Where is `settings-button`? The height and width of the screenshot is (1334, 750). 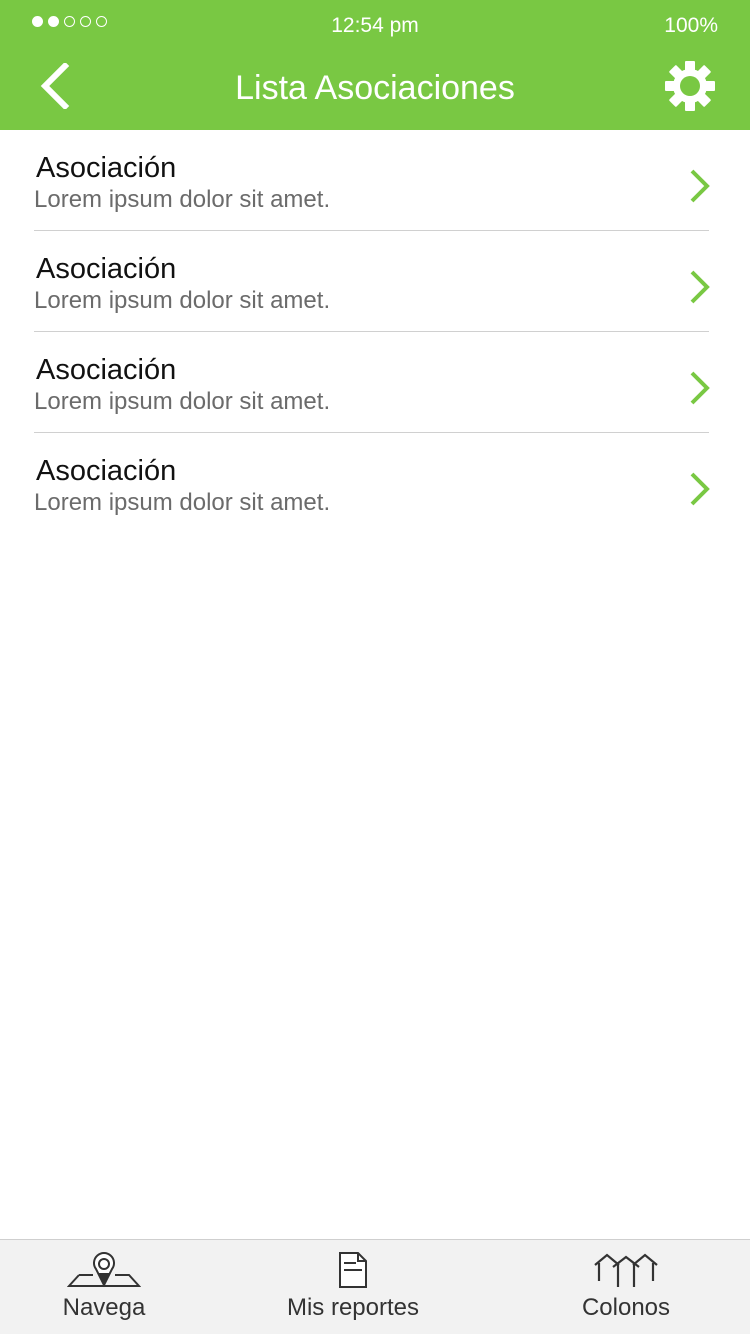
settings-button is located at coordinates (690, 86).